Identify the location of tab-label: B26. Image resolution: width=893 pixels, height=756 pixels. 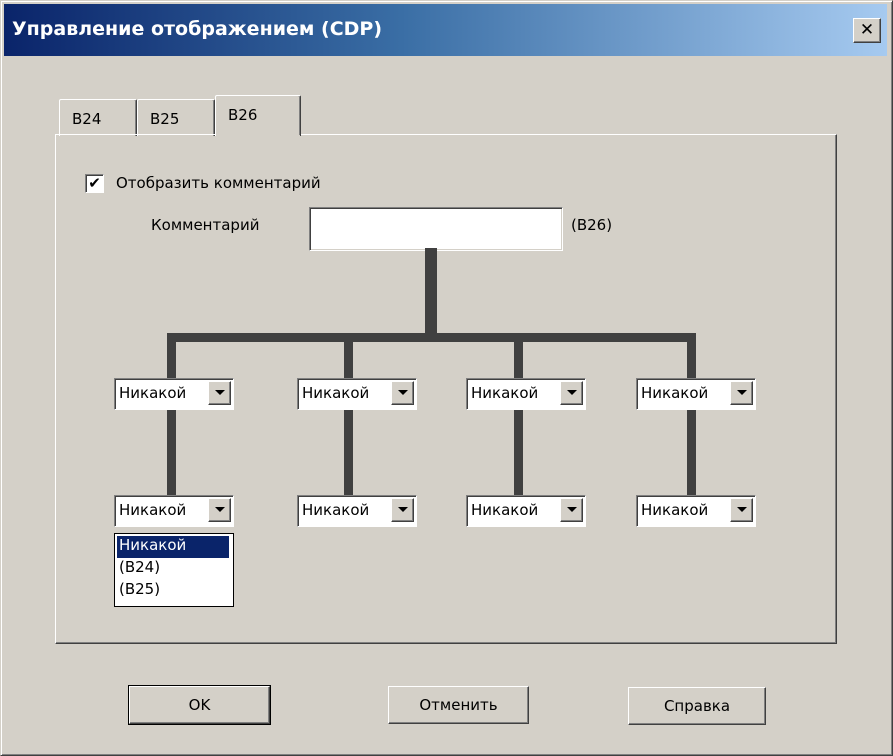
(243, 115).